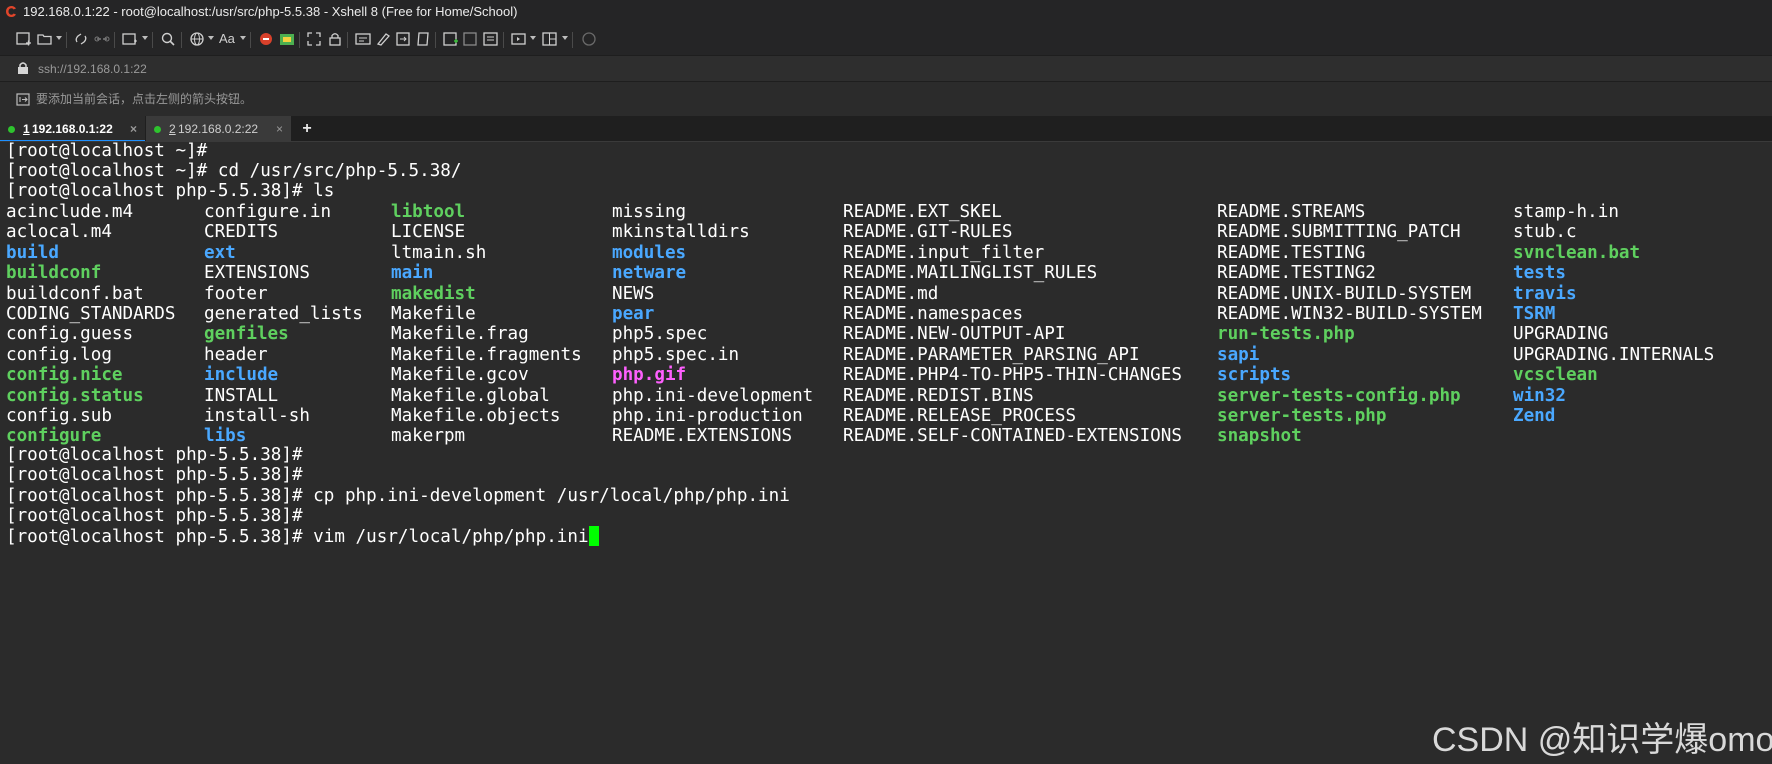 Image resolution: width=1772 pixels, height=764 pixels. Describe the element at coordinates (491, 39) in the screenshot. I see `layout-icon` at that location.